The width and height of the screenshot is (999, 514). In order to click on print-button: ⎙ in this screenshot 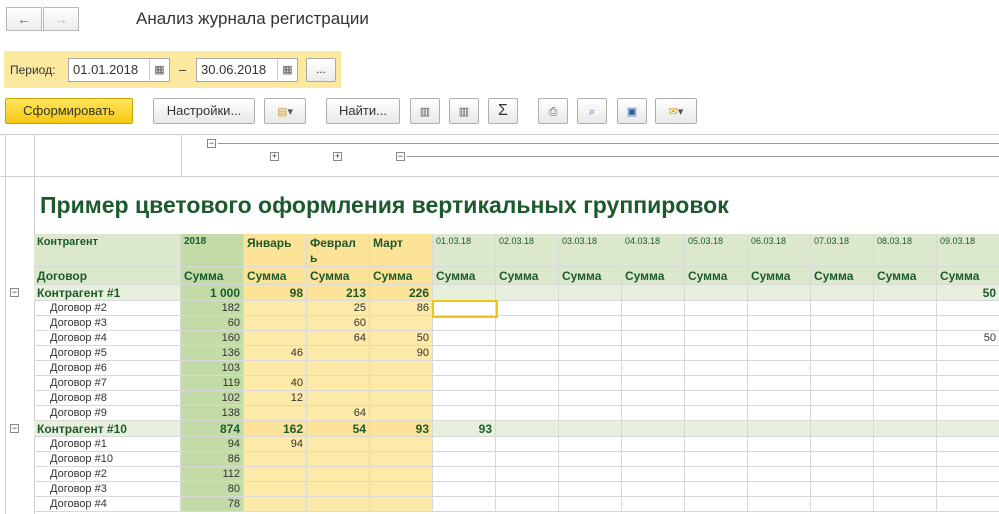, I will do `click(553, 111)`.